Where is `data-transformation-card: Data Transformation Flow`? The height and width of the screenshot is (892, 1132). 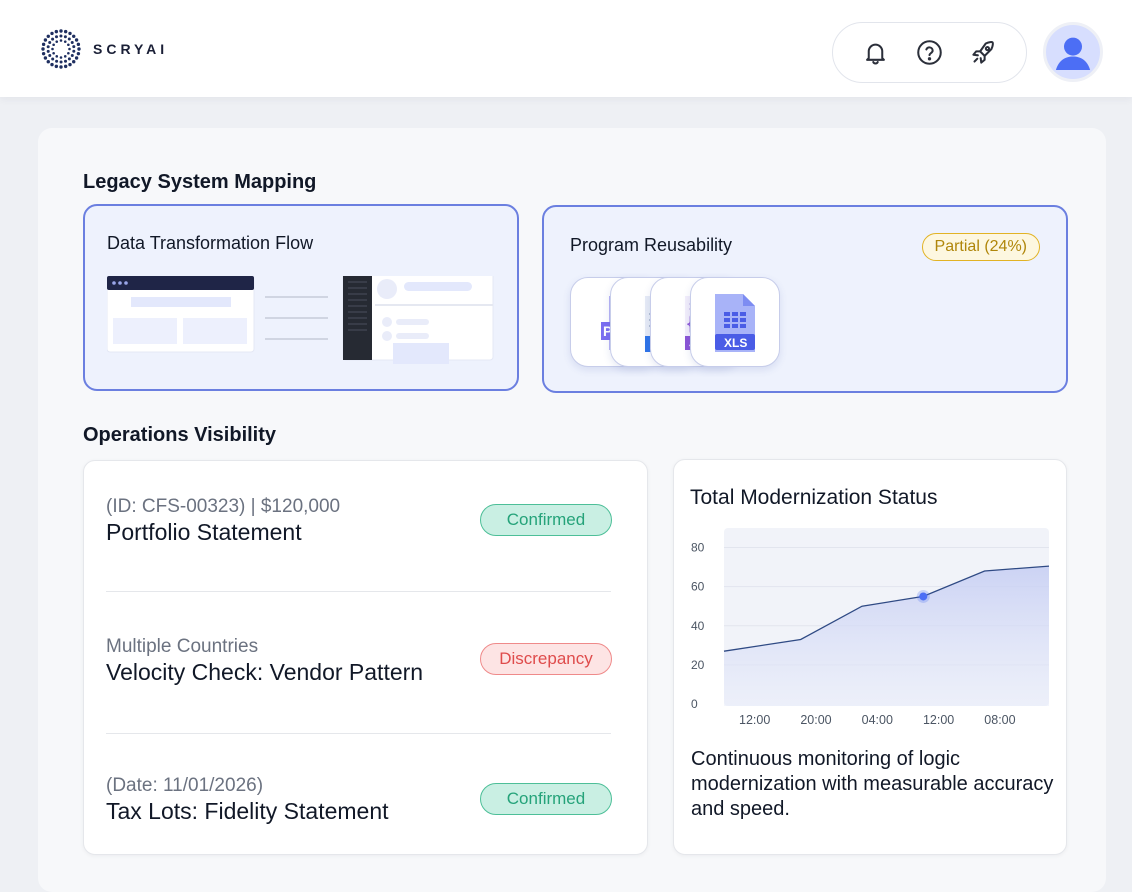 data-transformation-card: Data Transformation Flow is located at coordinates (301, 297).